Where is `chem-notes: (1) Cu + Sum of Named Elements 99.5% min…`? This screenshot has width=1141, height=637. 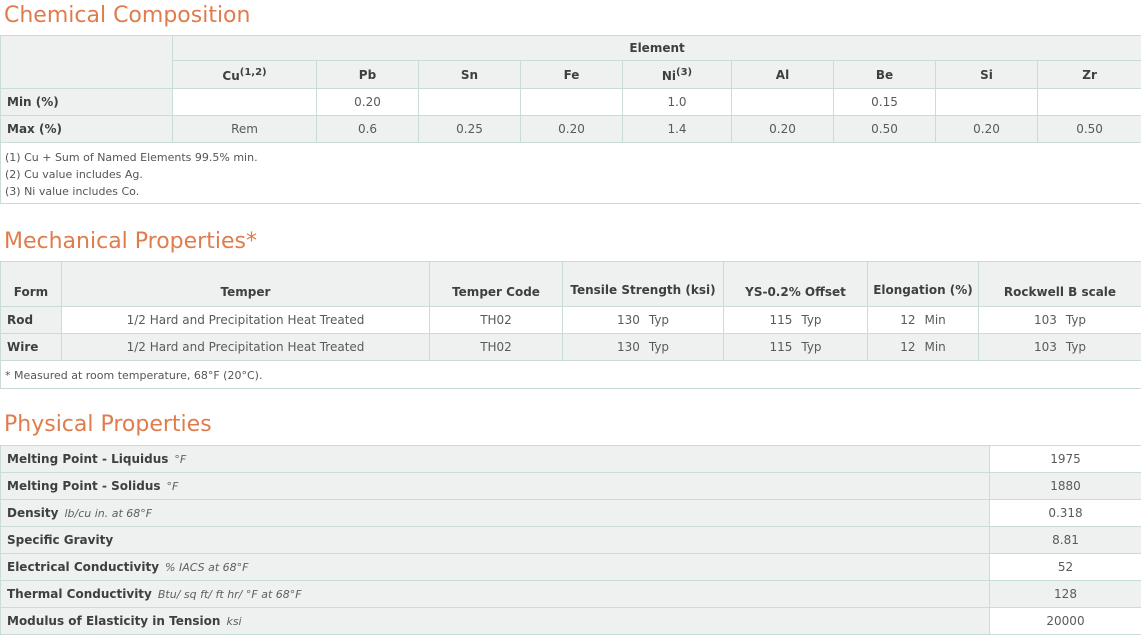 chem-notes: (1) Cu + Sum of Named Elements 99.5% min… is located at coordinates (570, 173).